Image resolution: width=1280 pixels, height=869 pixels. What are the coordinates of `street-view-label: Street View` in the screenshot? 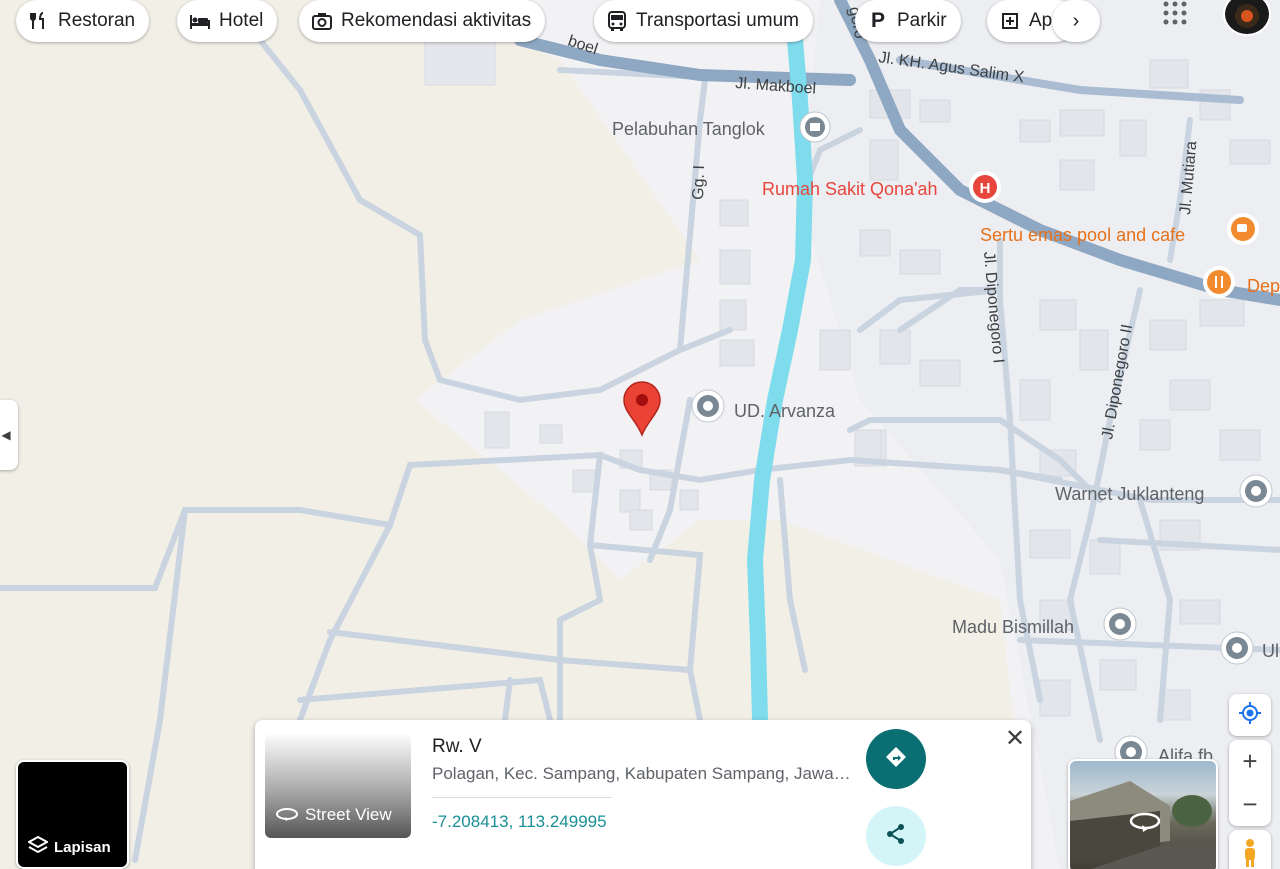 It's located at (348, 814).